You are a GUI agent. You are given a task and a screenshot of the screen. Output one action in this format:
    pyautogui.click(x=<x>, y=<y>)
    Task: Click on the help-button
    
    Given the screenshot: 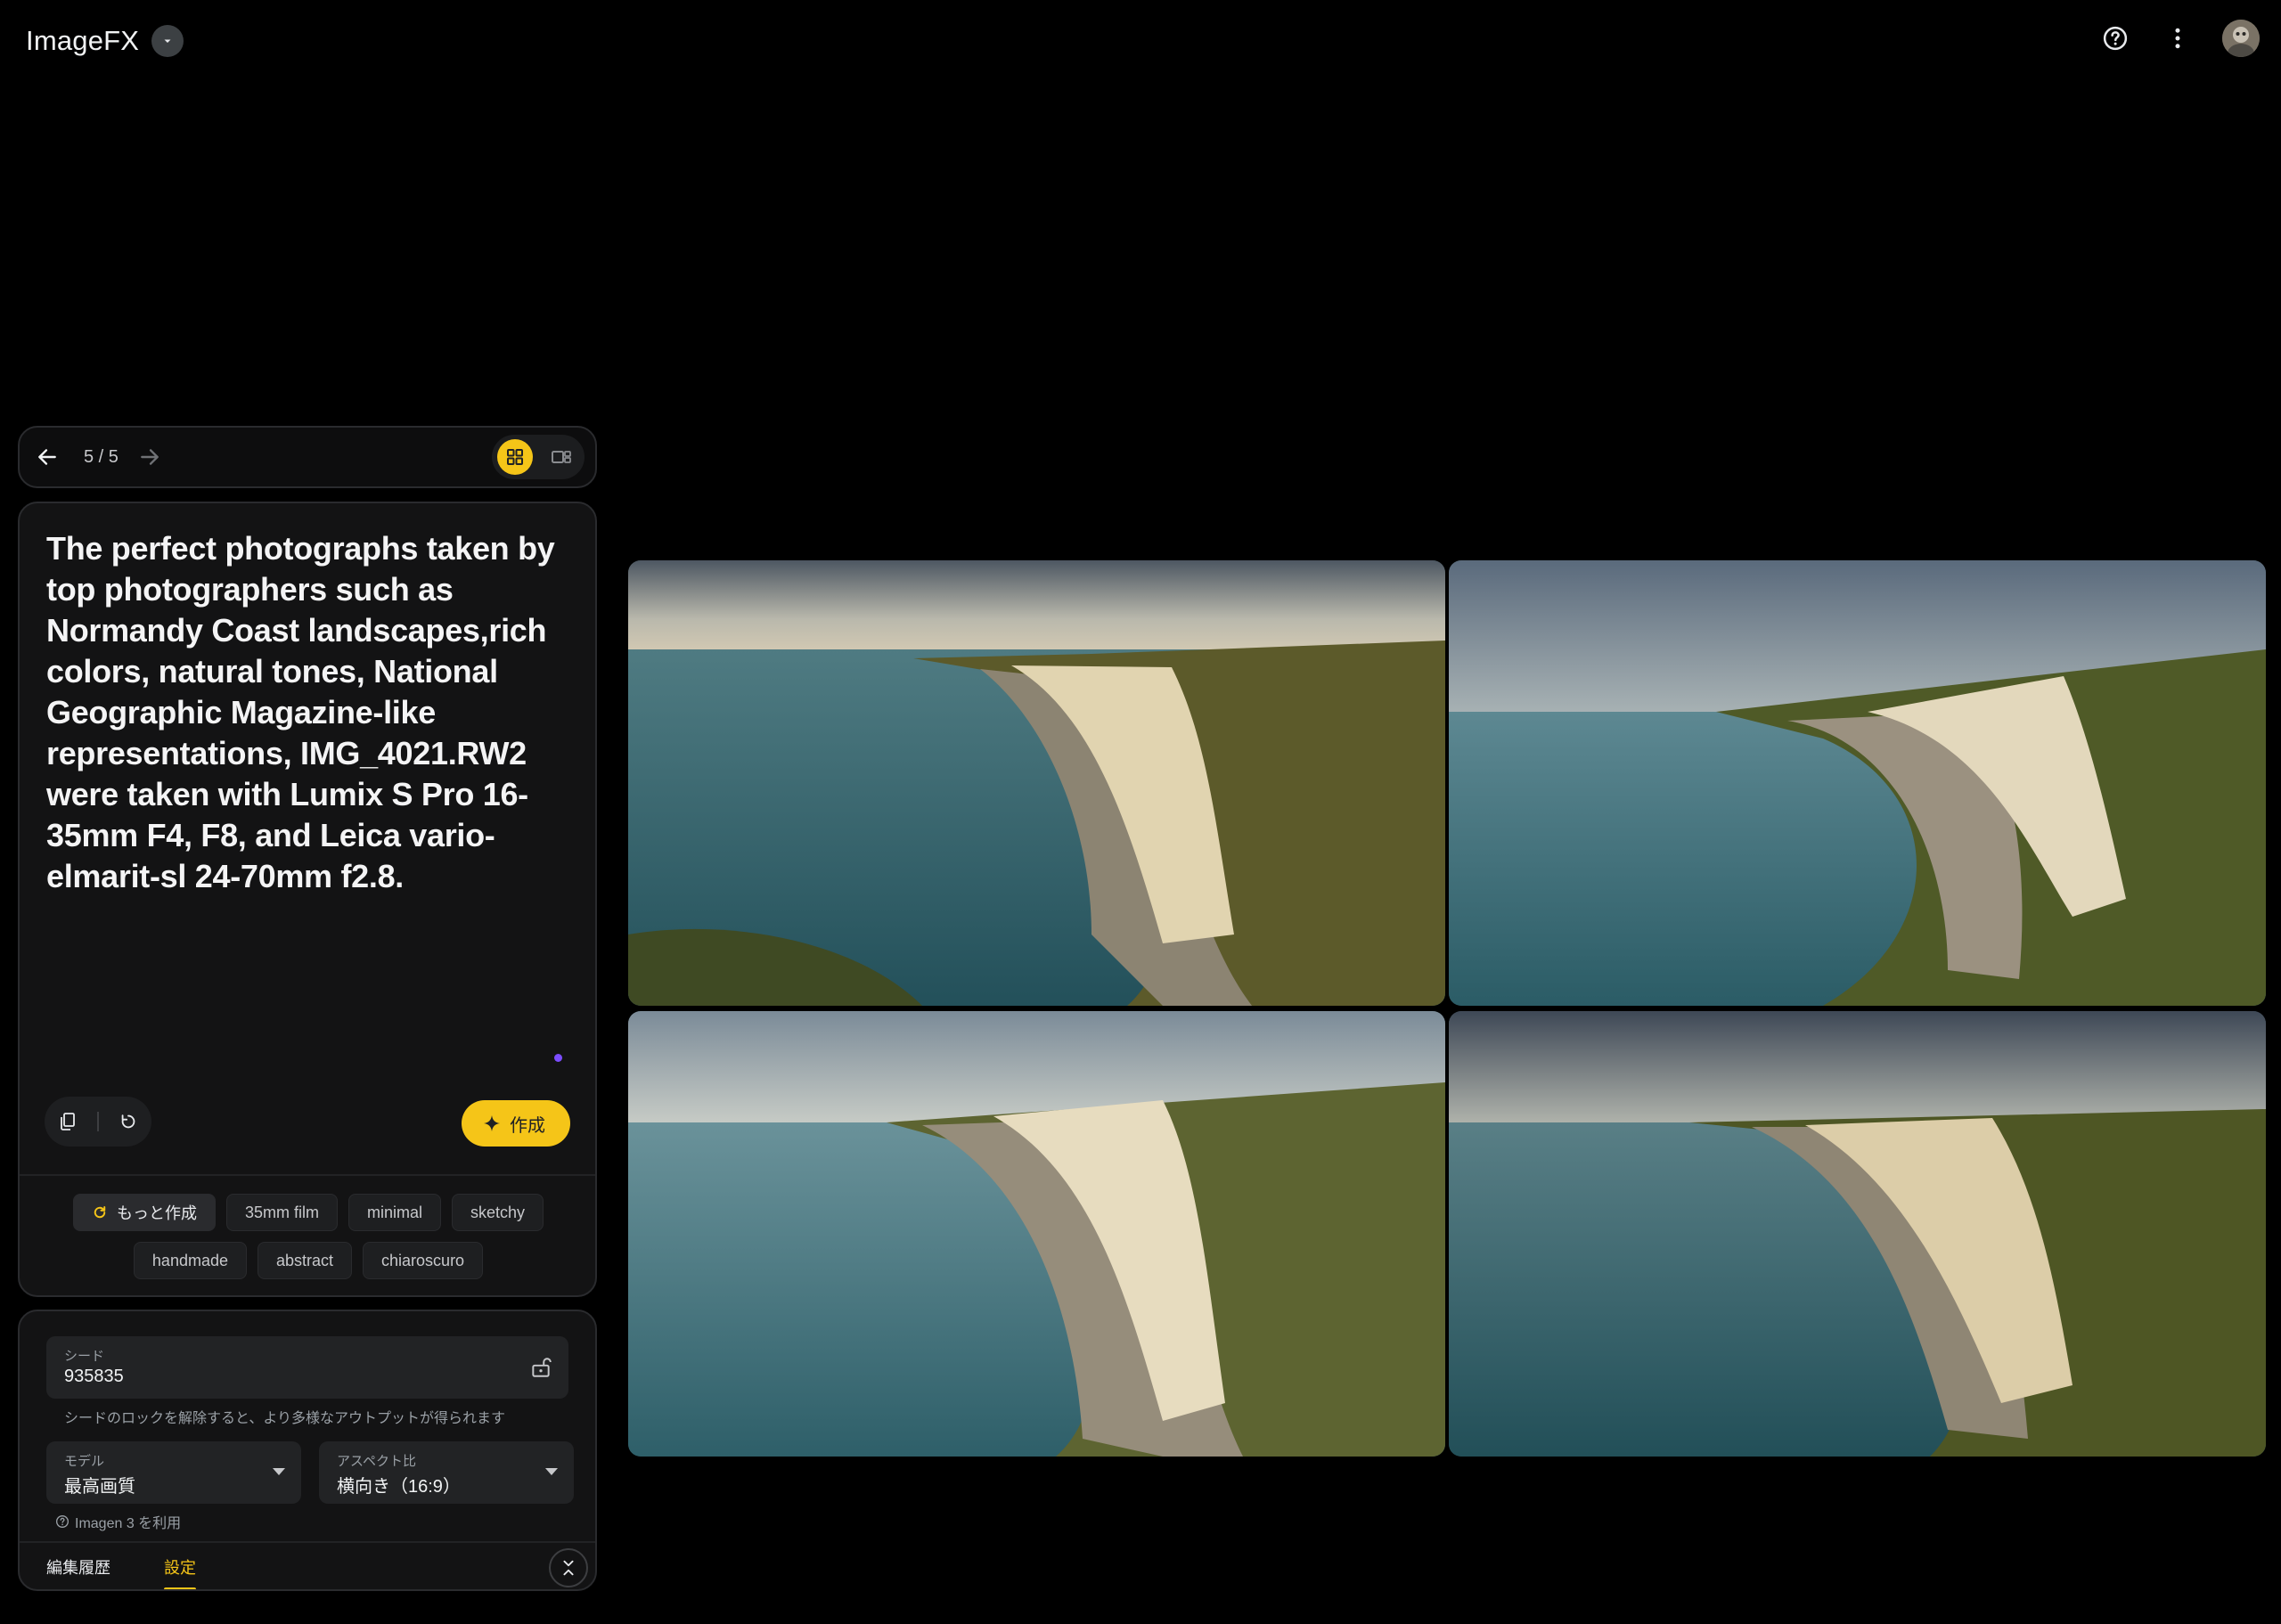 What is the action you would take?
    pyautogui.click(x=2115, y=38)
    